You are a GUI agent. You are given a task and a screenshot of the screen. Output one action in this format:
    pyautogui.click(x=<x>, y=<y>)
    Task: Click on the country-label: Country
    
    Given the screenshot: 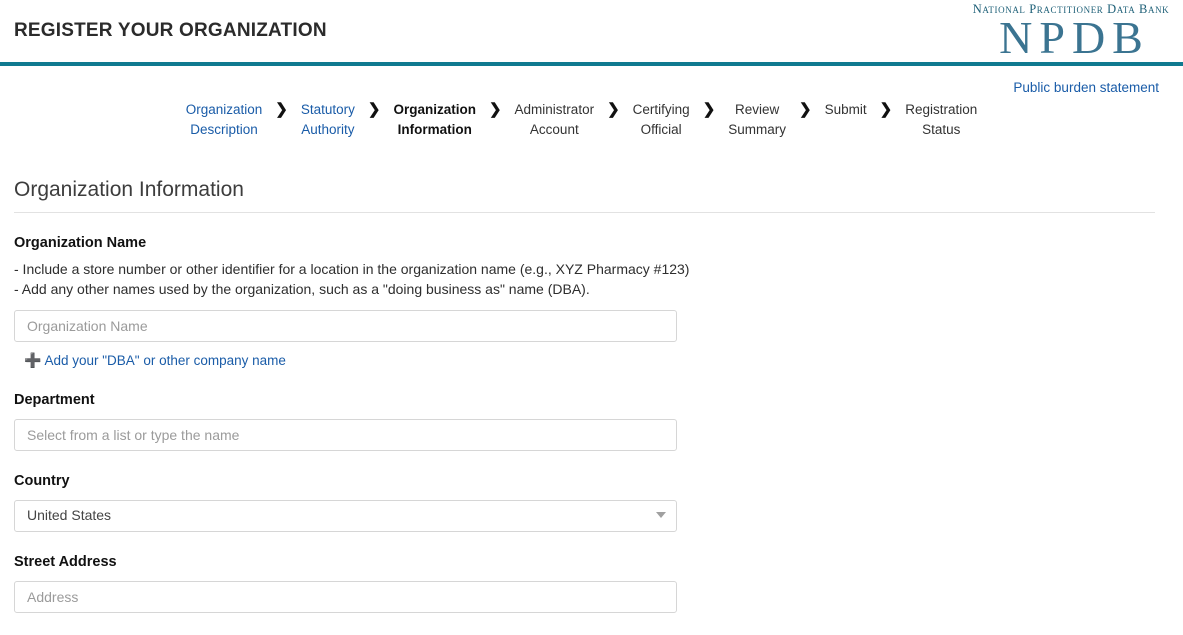 What is the action you would take?
    pyautogui.click(x=42, y=481)
    